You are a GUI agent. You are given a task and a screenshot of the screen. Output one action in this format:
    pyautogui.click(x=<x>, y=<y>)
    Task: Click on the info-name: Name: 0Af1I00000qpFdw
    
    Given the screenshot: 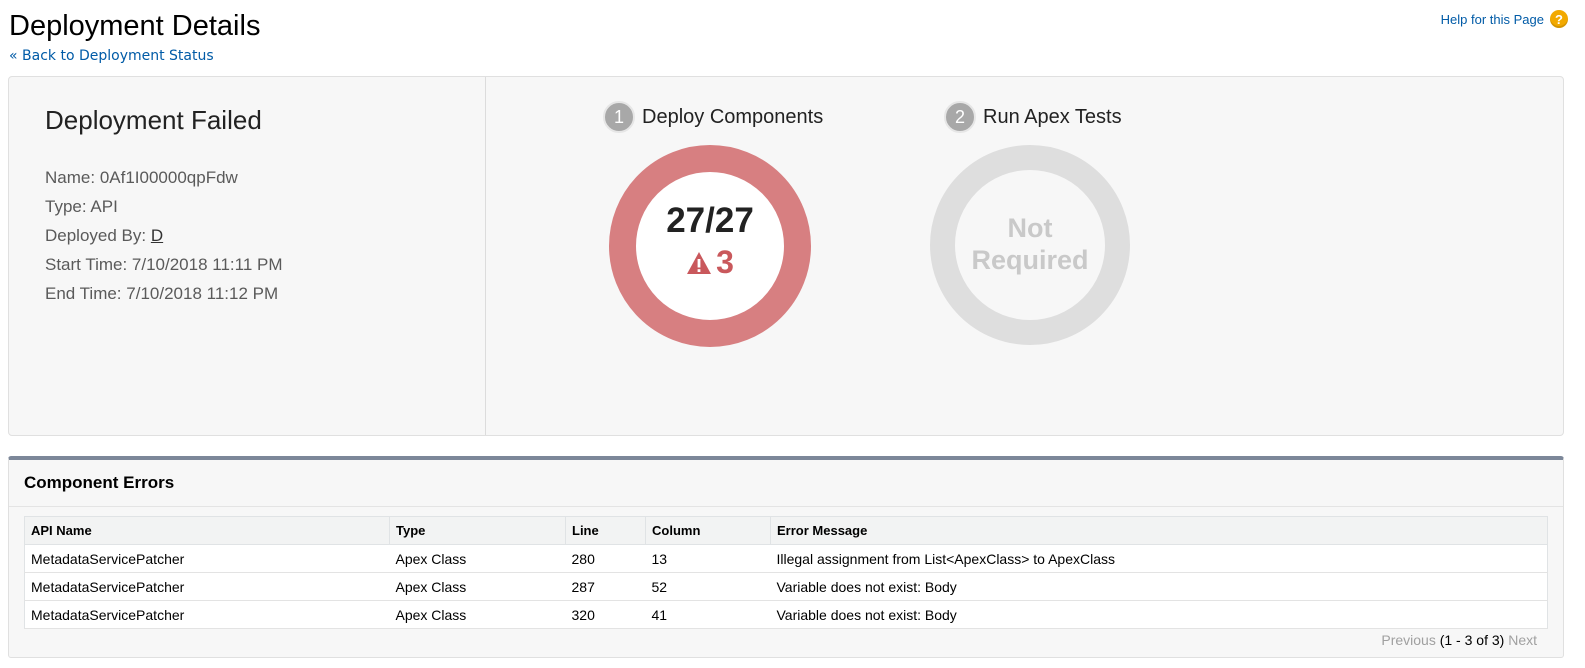 What is the action you would take?
    pyautogui.click(x=164, y=177)
    